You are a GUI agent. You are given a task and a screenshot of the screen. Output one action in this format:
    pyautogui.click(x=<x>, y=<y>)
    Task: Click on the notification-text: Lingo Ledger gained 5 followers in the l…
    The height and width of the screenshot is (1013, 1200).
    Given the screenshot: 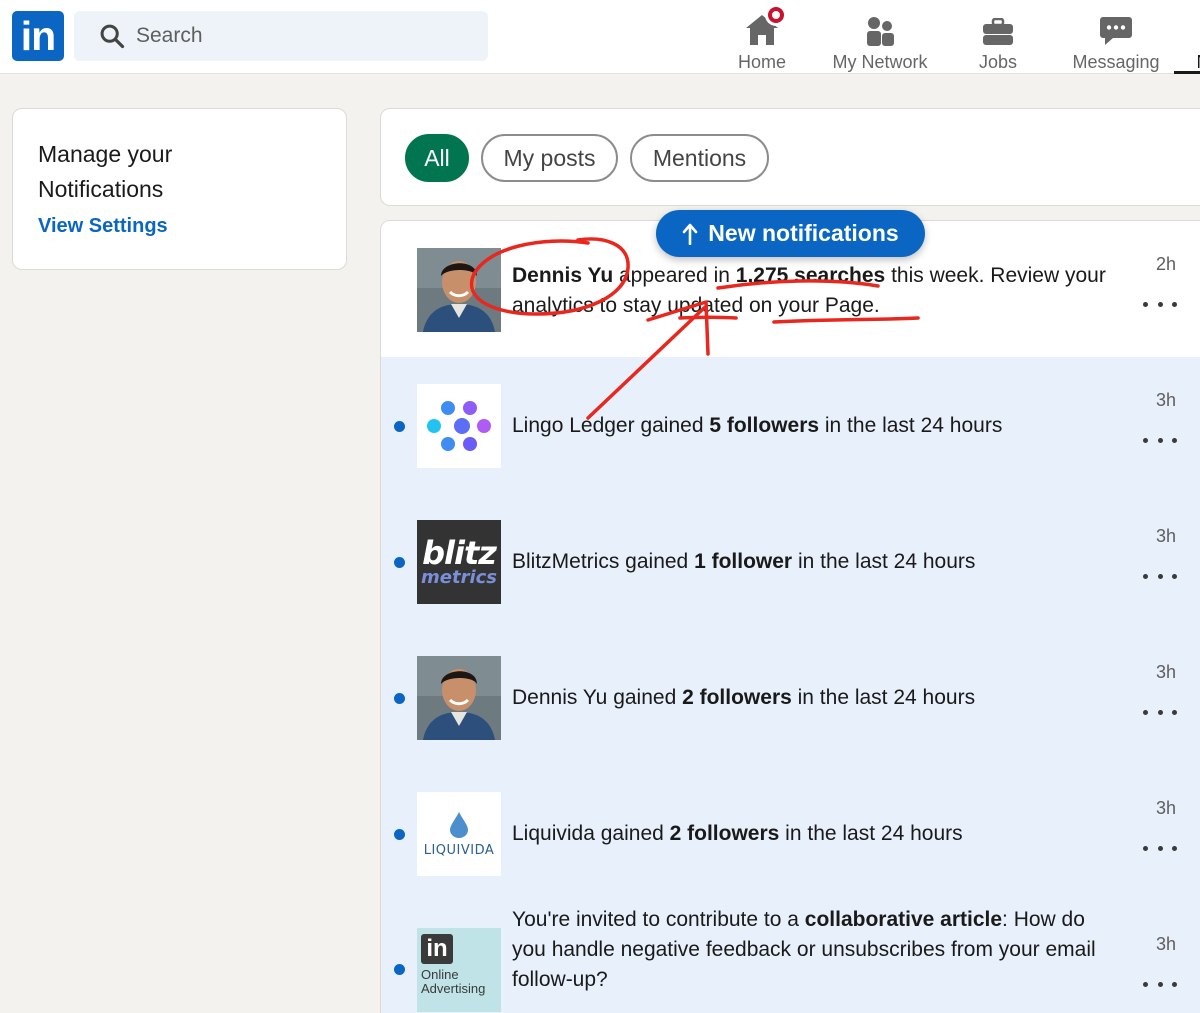 What is the action you would take?
    pyautogui.click(x=817, y=426)
    